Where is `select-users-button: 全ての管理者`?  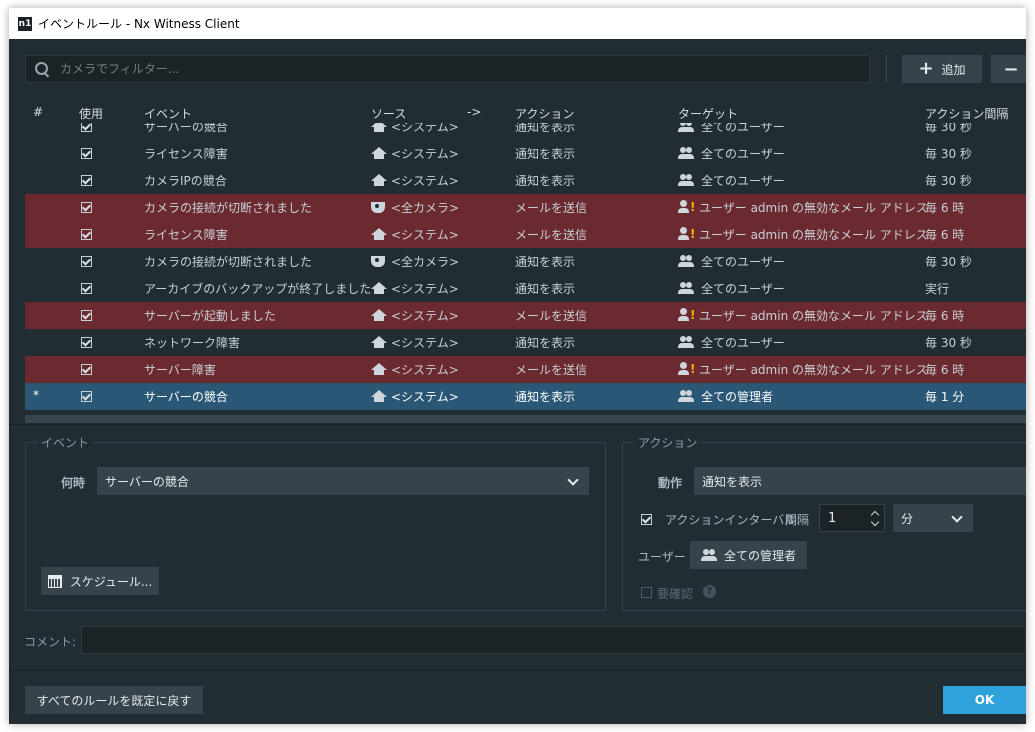 select-users-button: 全ての管理者 is located at coordinates (748, 555).